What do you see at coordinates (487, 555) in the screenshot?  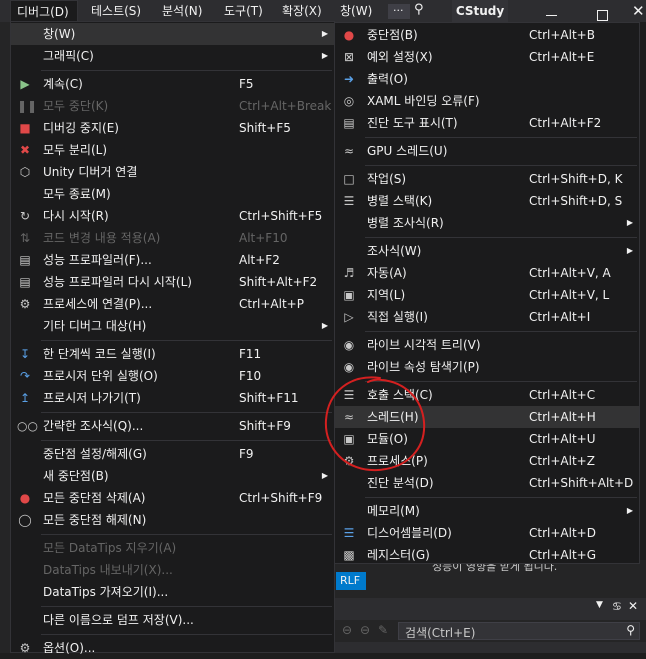 I see `menu-item-win-28: ▩ 레지스터(G) Ctrl+Alt+G` at bounding box center [487, 555].